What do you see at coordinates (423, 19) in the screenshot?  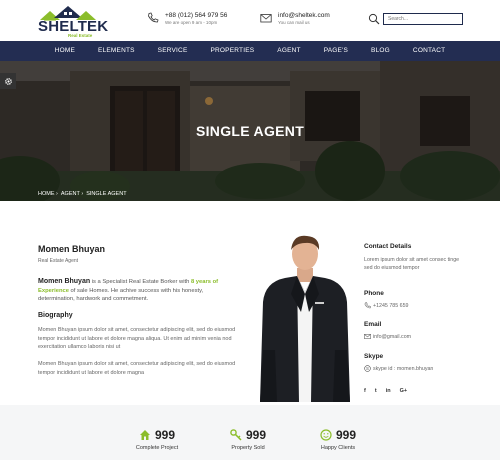 I see `search-input` at bounding box center [423, 19].